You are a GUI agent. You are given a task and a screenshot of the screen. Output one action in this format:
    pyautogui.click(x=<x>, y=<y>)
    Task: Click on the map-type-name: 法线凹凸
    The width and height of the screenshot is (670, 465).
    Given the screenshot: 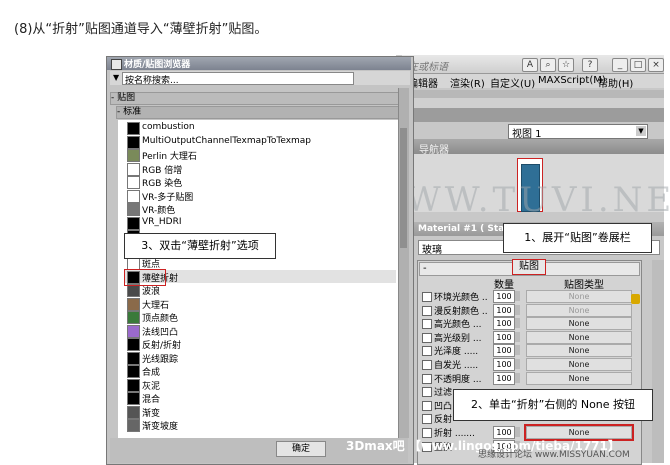 What is the action you would take?
    pyautogui.click(x=160, y=332)
    